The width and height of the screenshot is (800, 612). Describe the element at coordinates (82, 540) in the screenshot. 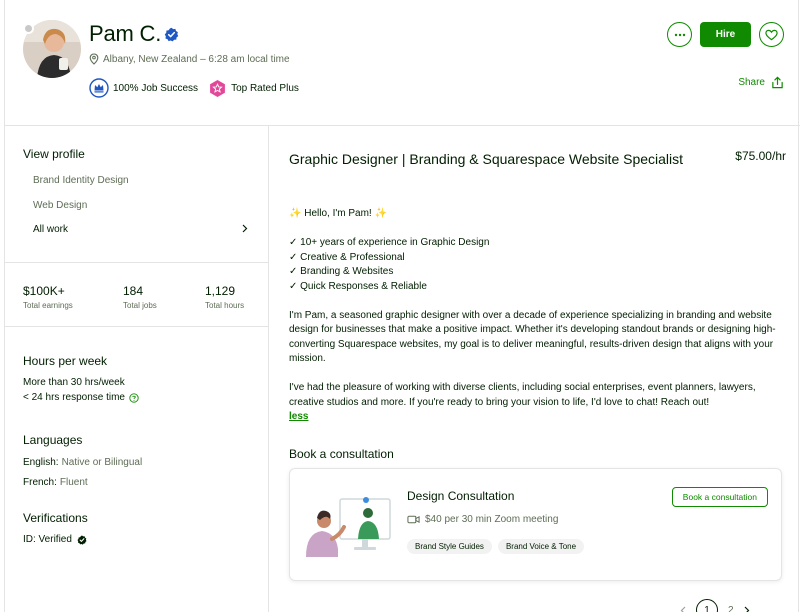

I see `verified-check-icon` at that location.